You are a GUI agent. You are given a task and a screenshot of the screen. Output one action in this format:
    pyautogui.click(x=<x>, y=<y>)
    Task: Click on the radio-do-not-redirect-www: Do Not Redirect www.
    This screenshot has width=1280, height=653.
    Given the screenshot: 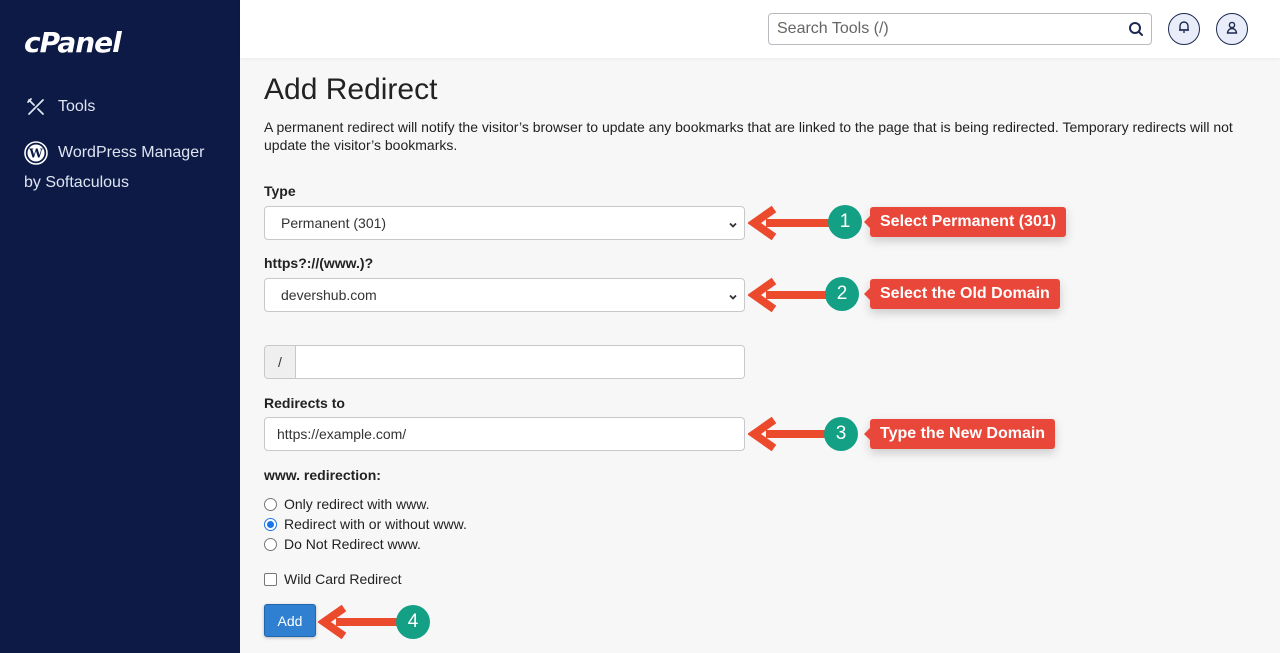 What is the action you would take?
    pyautogui.click(x=342, y=544)
    